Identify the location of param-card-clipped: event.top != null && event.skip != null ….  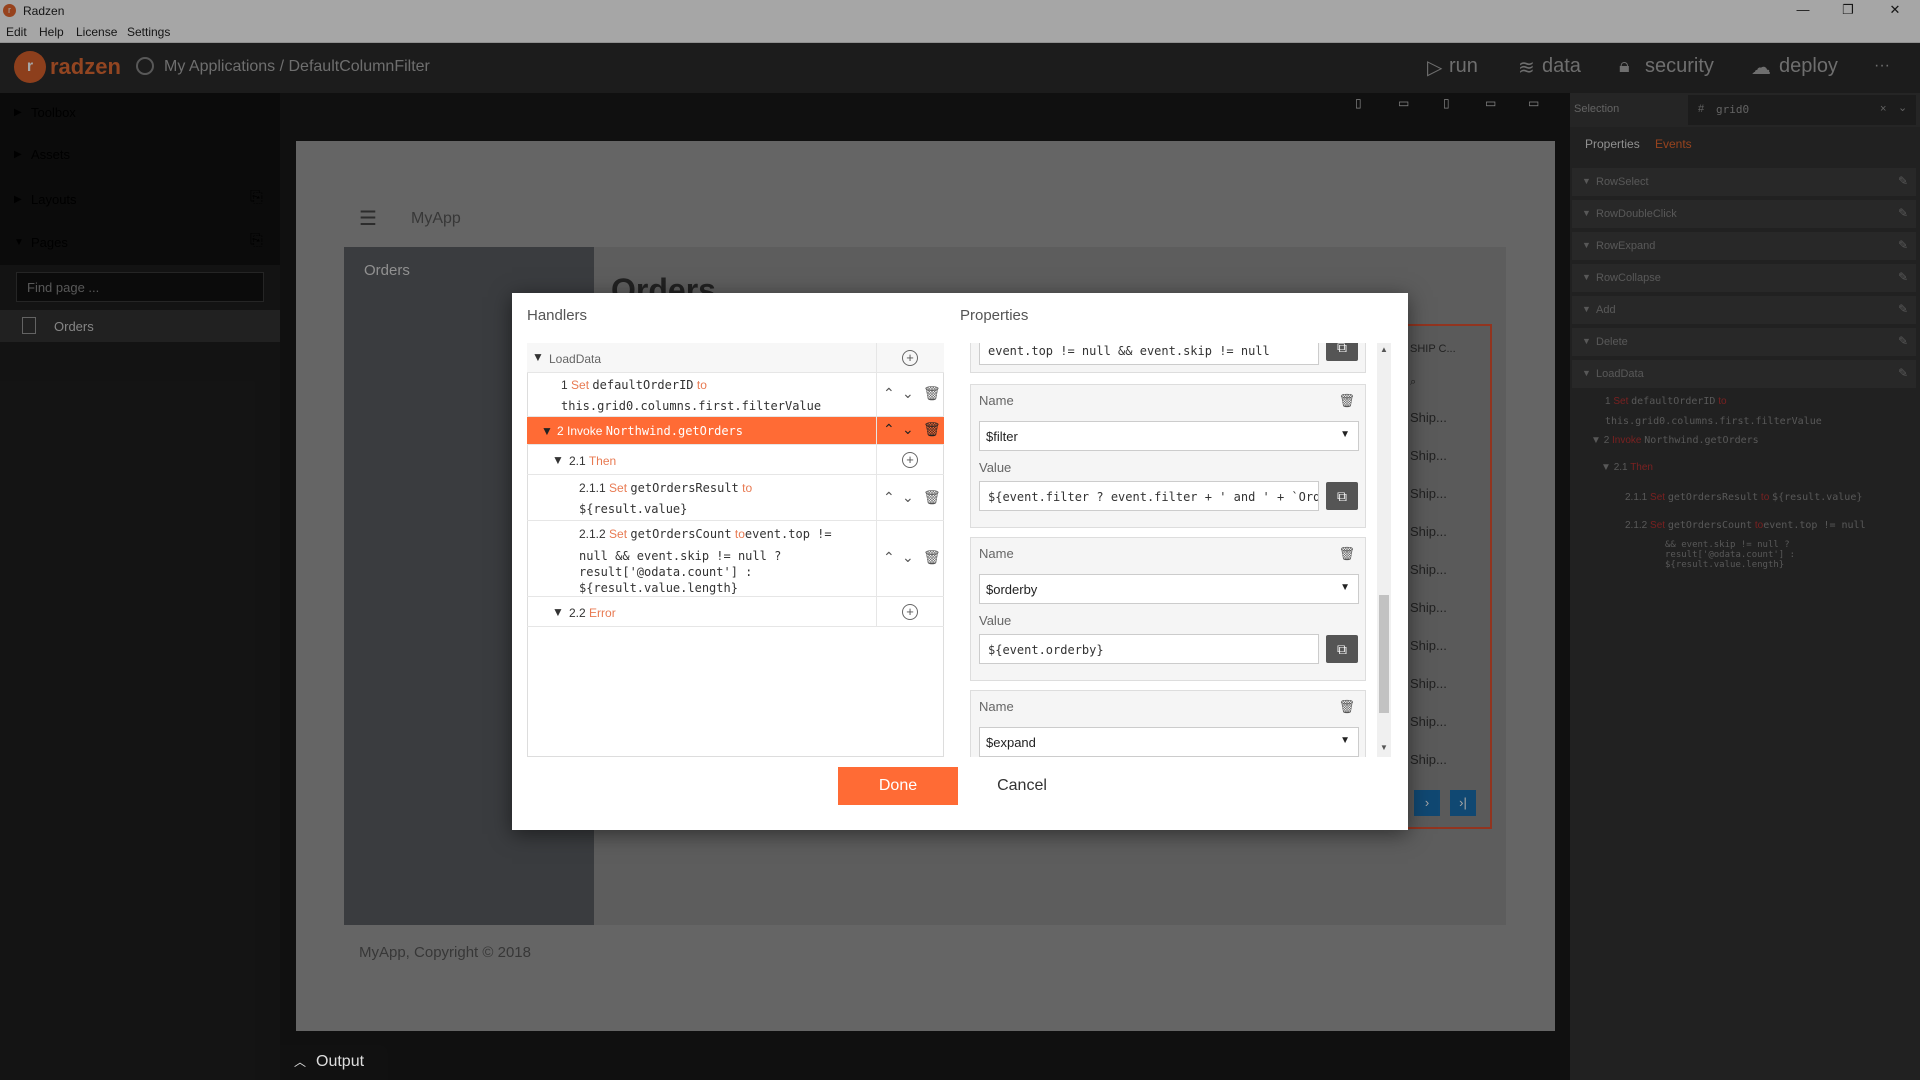
(1168, 358).